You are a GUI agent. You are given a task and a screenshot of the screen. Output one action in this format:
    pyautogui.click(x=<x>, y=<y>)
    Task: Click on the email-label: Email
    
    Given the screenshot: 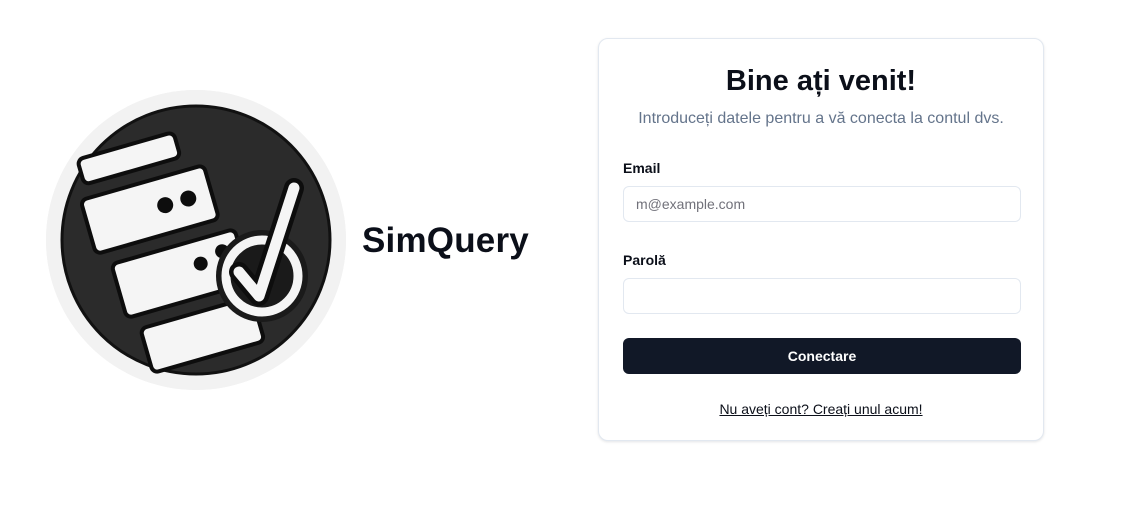 What is the action you would take?
    pyautogui.click(x=642, y=168)
    